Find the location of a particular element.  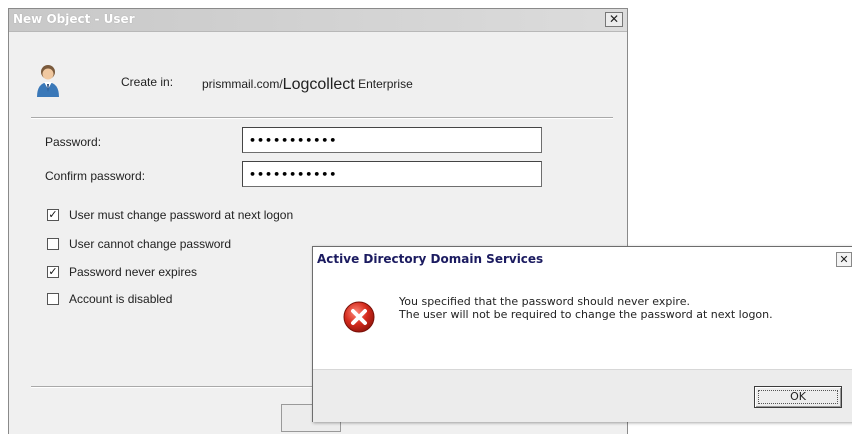

checkbox-label: User cannot change password is located at coordinates (150, 244).